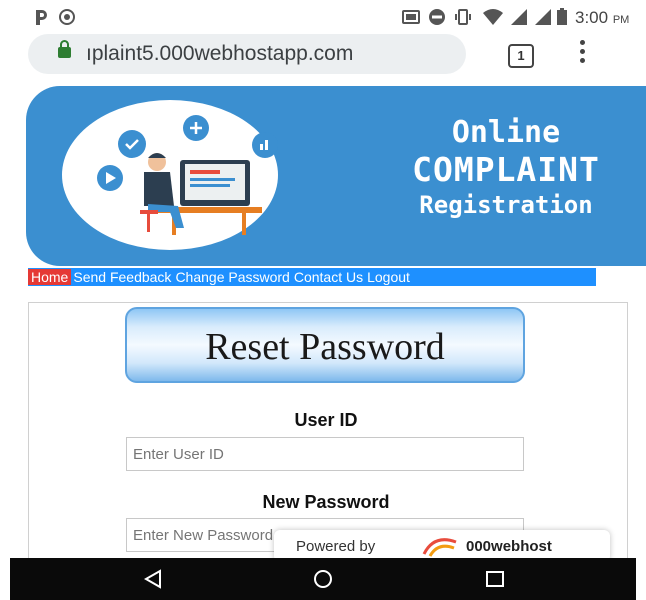 The image size is (646, 600). I want to click on clock: 3:00 PM, so click(602, 18).